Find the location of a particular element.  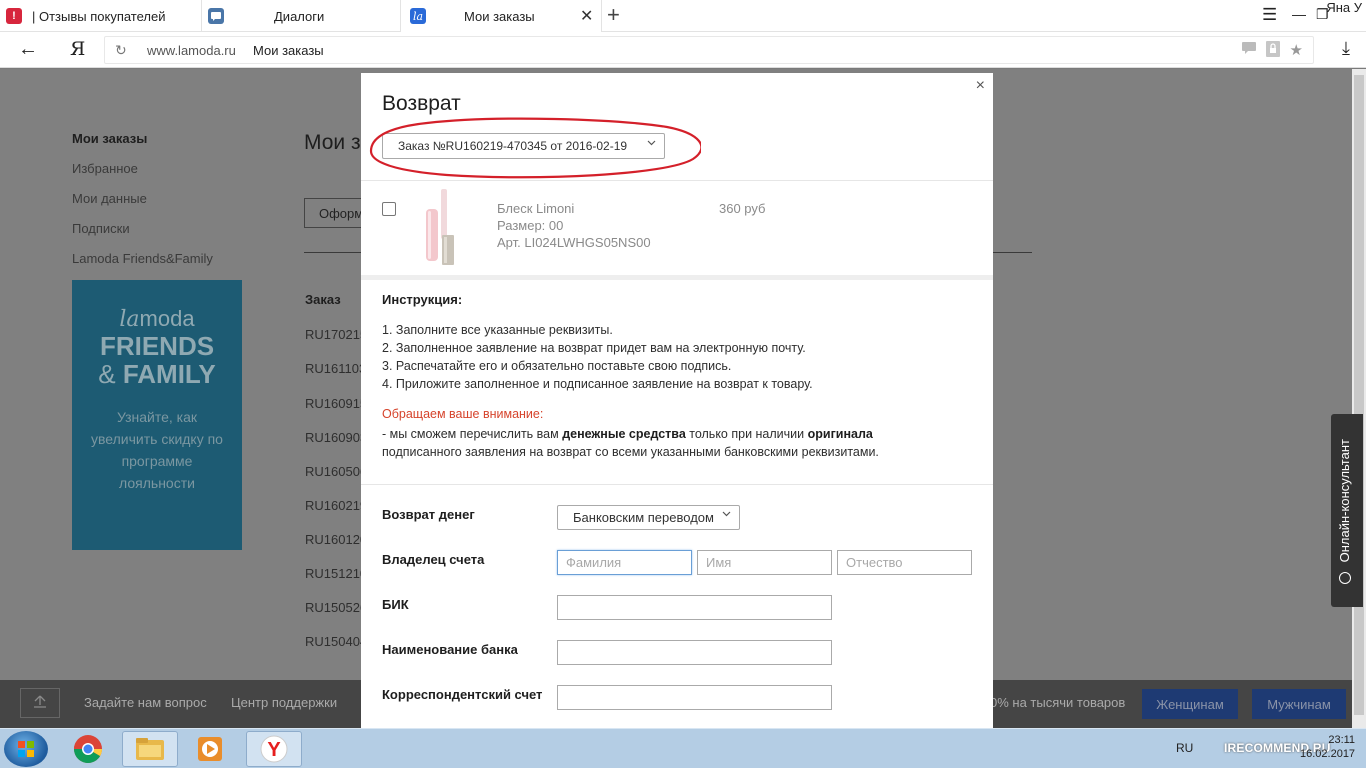

page-heading: Мои з is located at coordinates (332, 142).